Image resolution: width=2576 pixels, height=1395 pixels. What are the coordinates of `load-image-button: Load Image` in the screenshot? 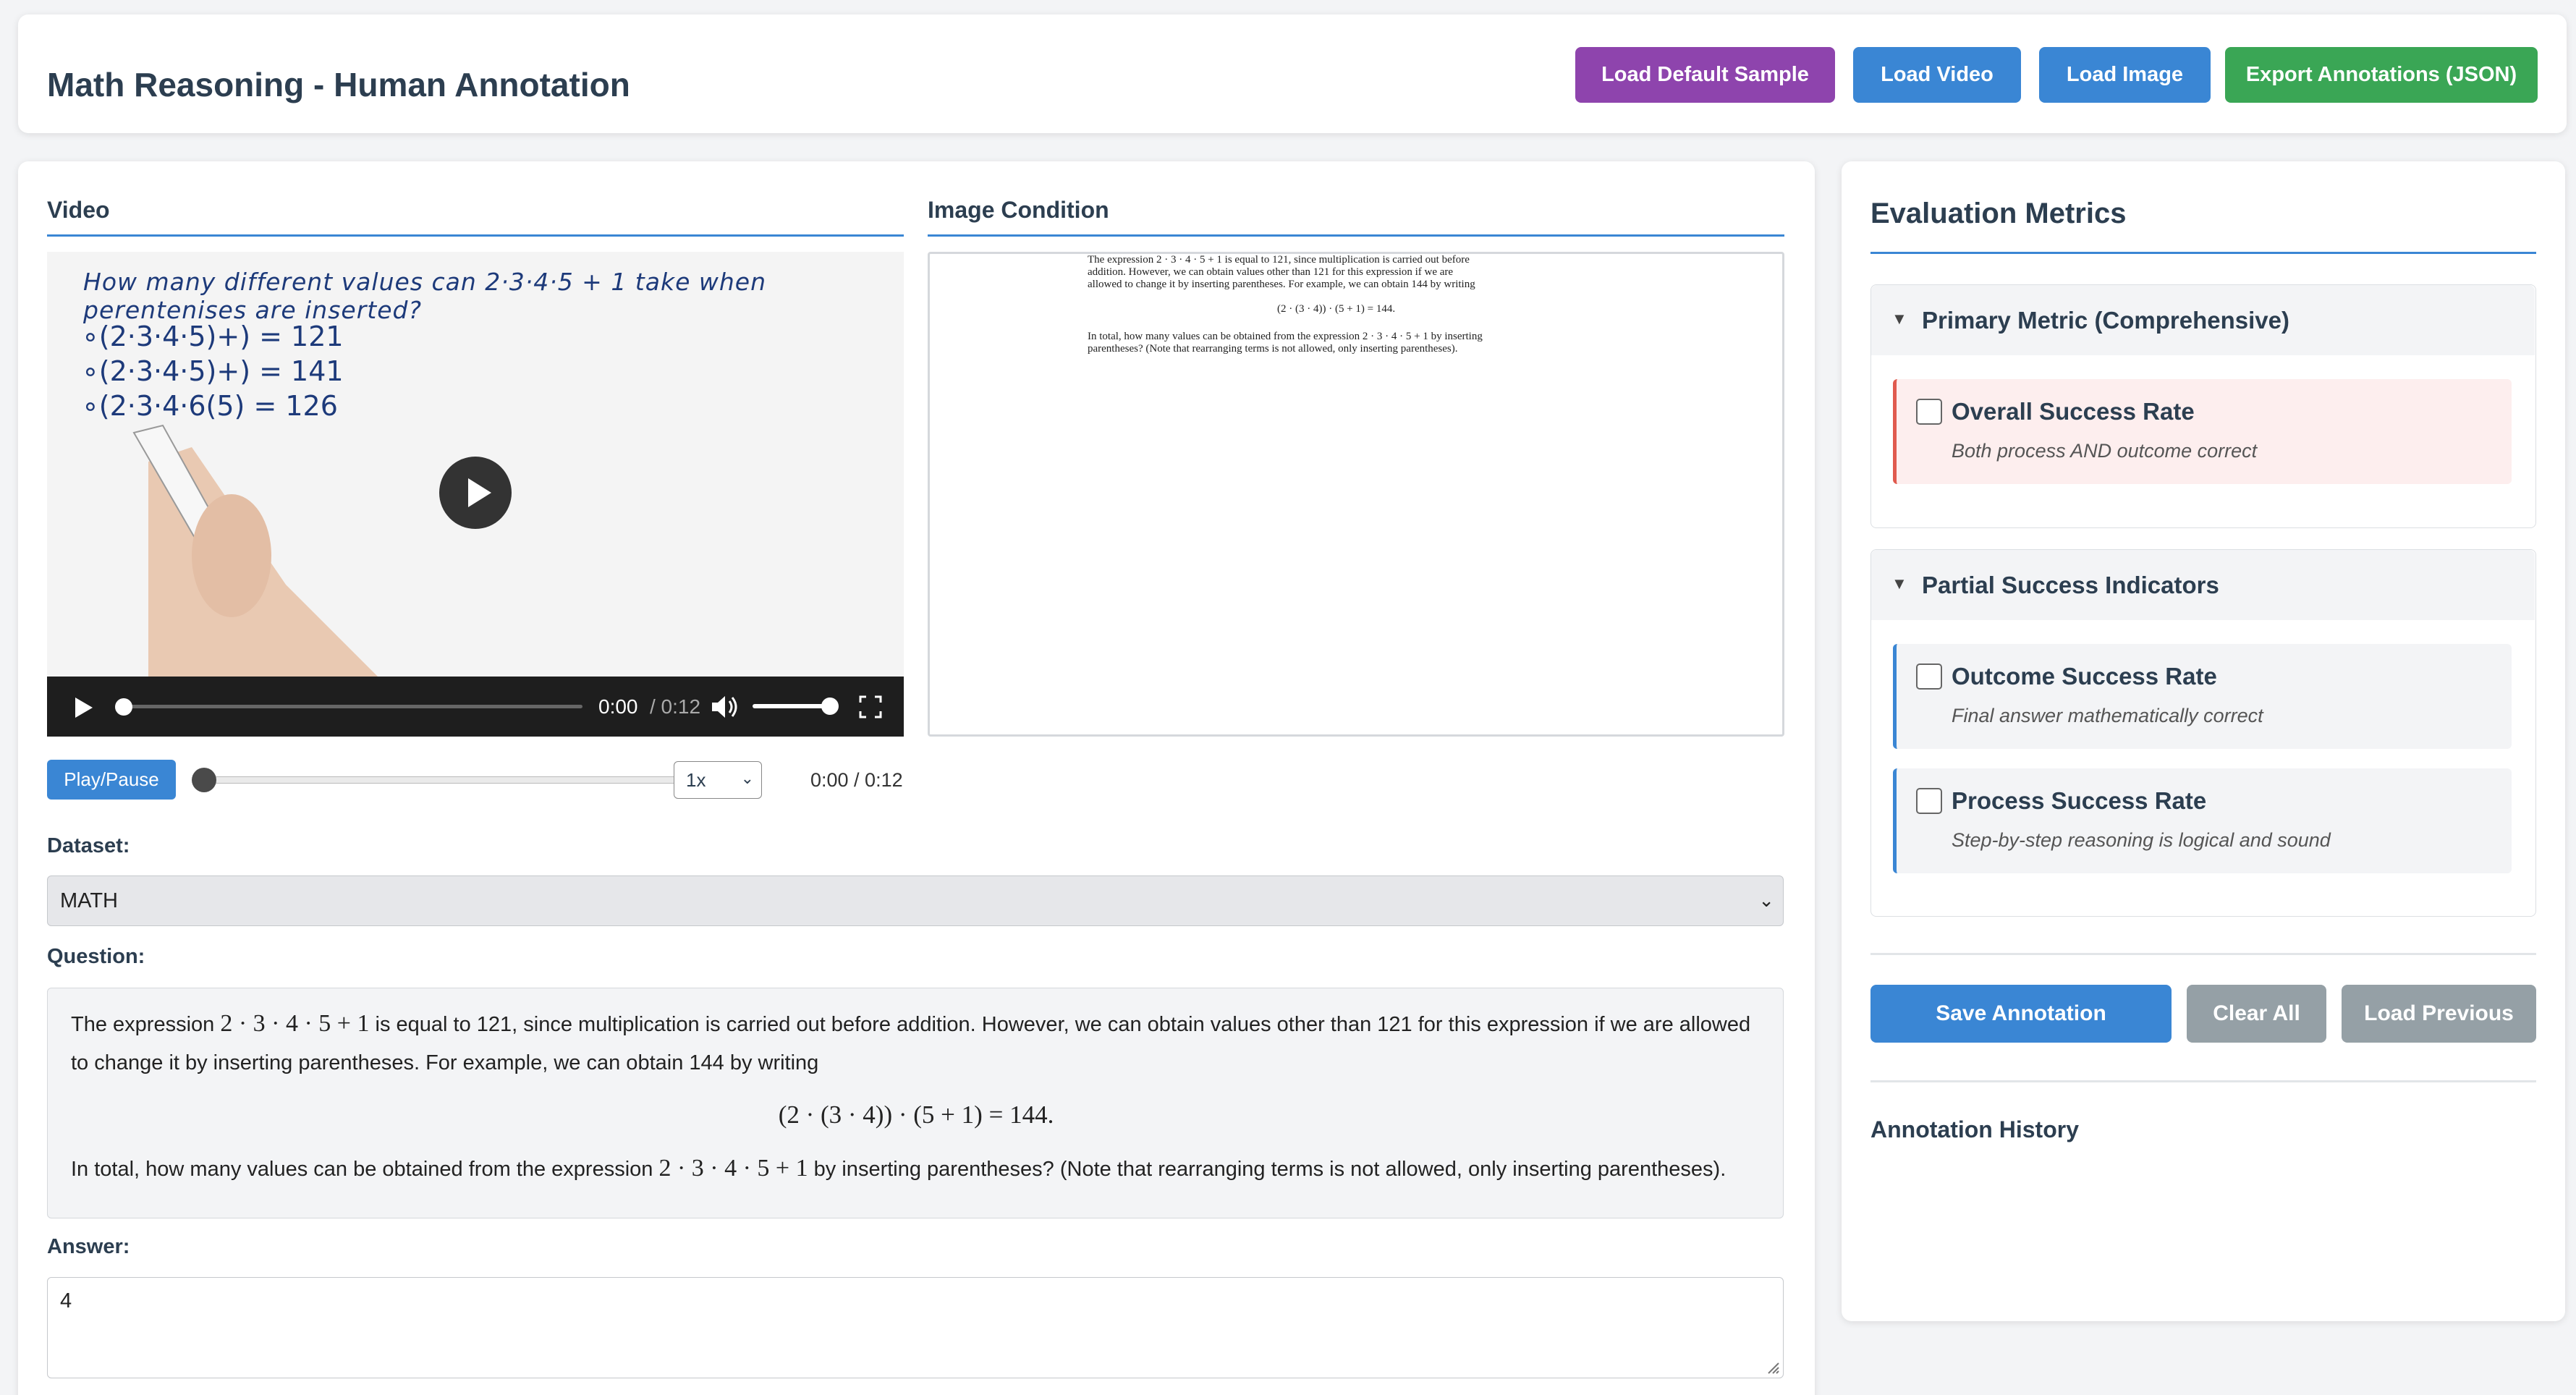 It's located at (2125, 75).